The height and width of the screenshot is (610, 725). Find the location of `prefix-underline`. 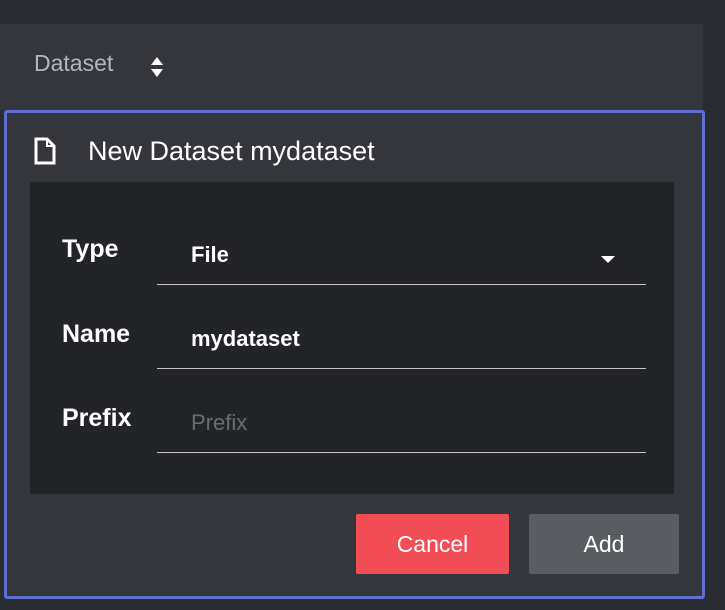

prefix-underline is located at coordinates (401, 452).